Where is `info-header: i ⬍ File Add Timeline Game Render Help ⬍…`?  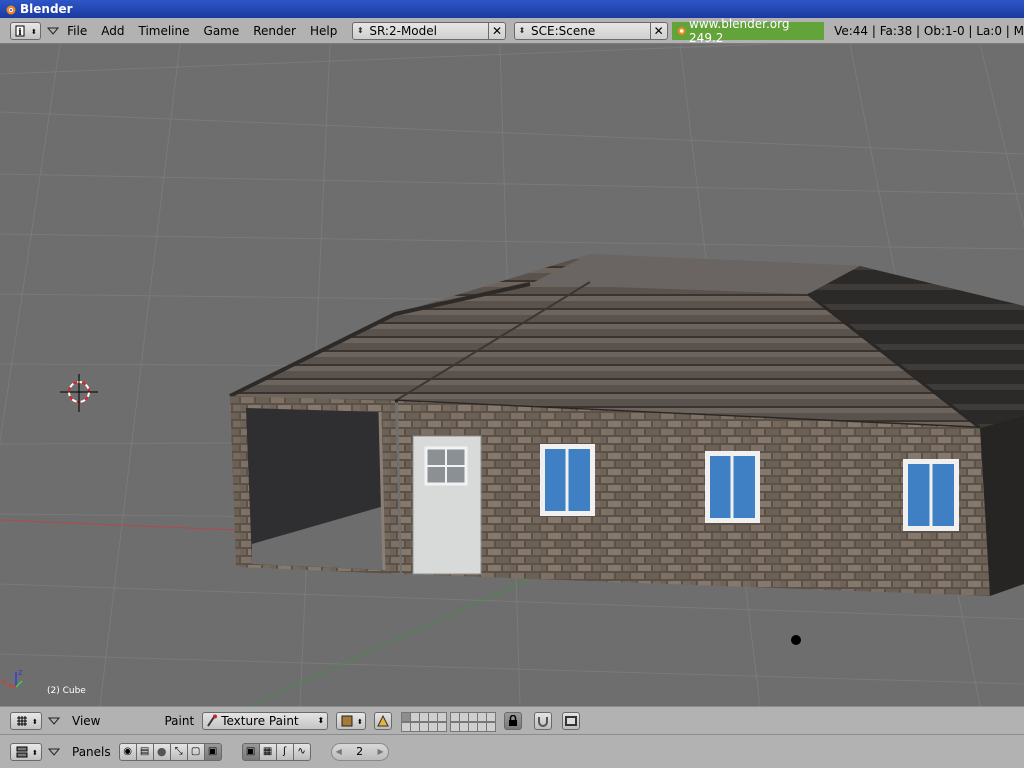 info-header: i ⬍ File Add Timeline Game Render Help ⬍… is located at coordinates (512, 31).